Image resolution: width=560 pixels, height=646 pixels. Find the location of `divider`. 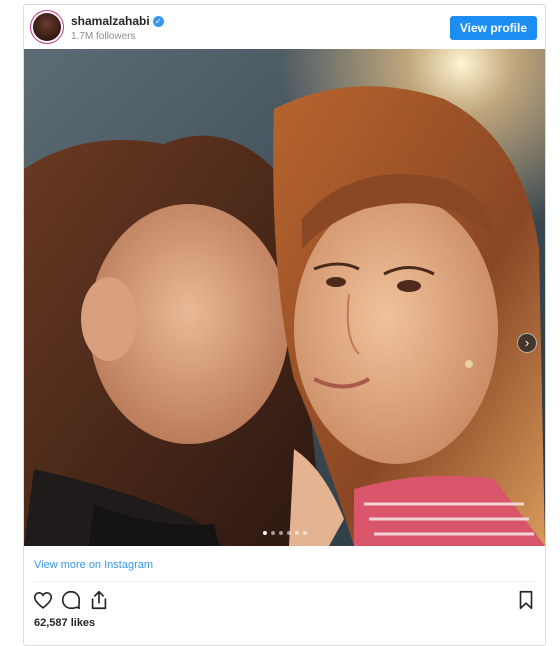

divider is located at coordinates (284, 581).